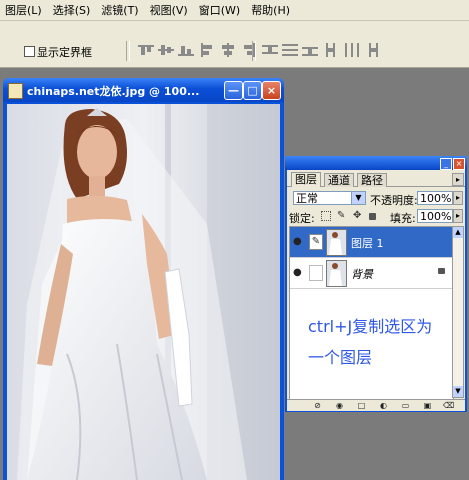 This screenshot has width=469, height=480. I want to click on new-adjustment-layer-icon: ◐, so click(383, 405).